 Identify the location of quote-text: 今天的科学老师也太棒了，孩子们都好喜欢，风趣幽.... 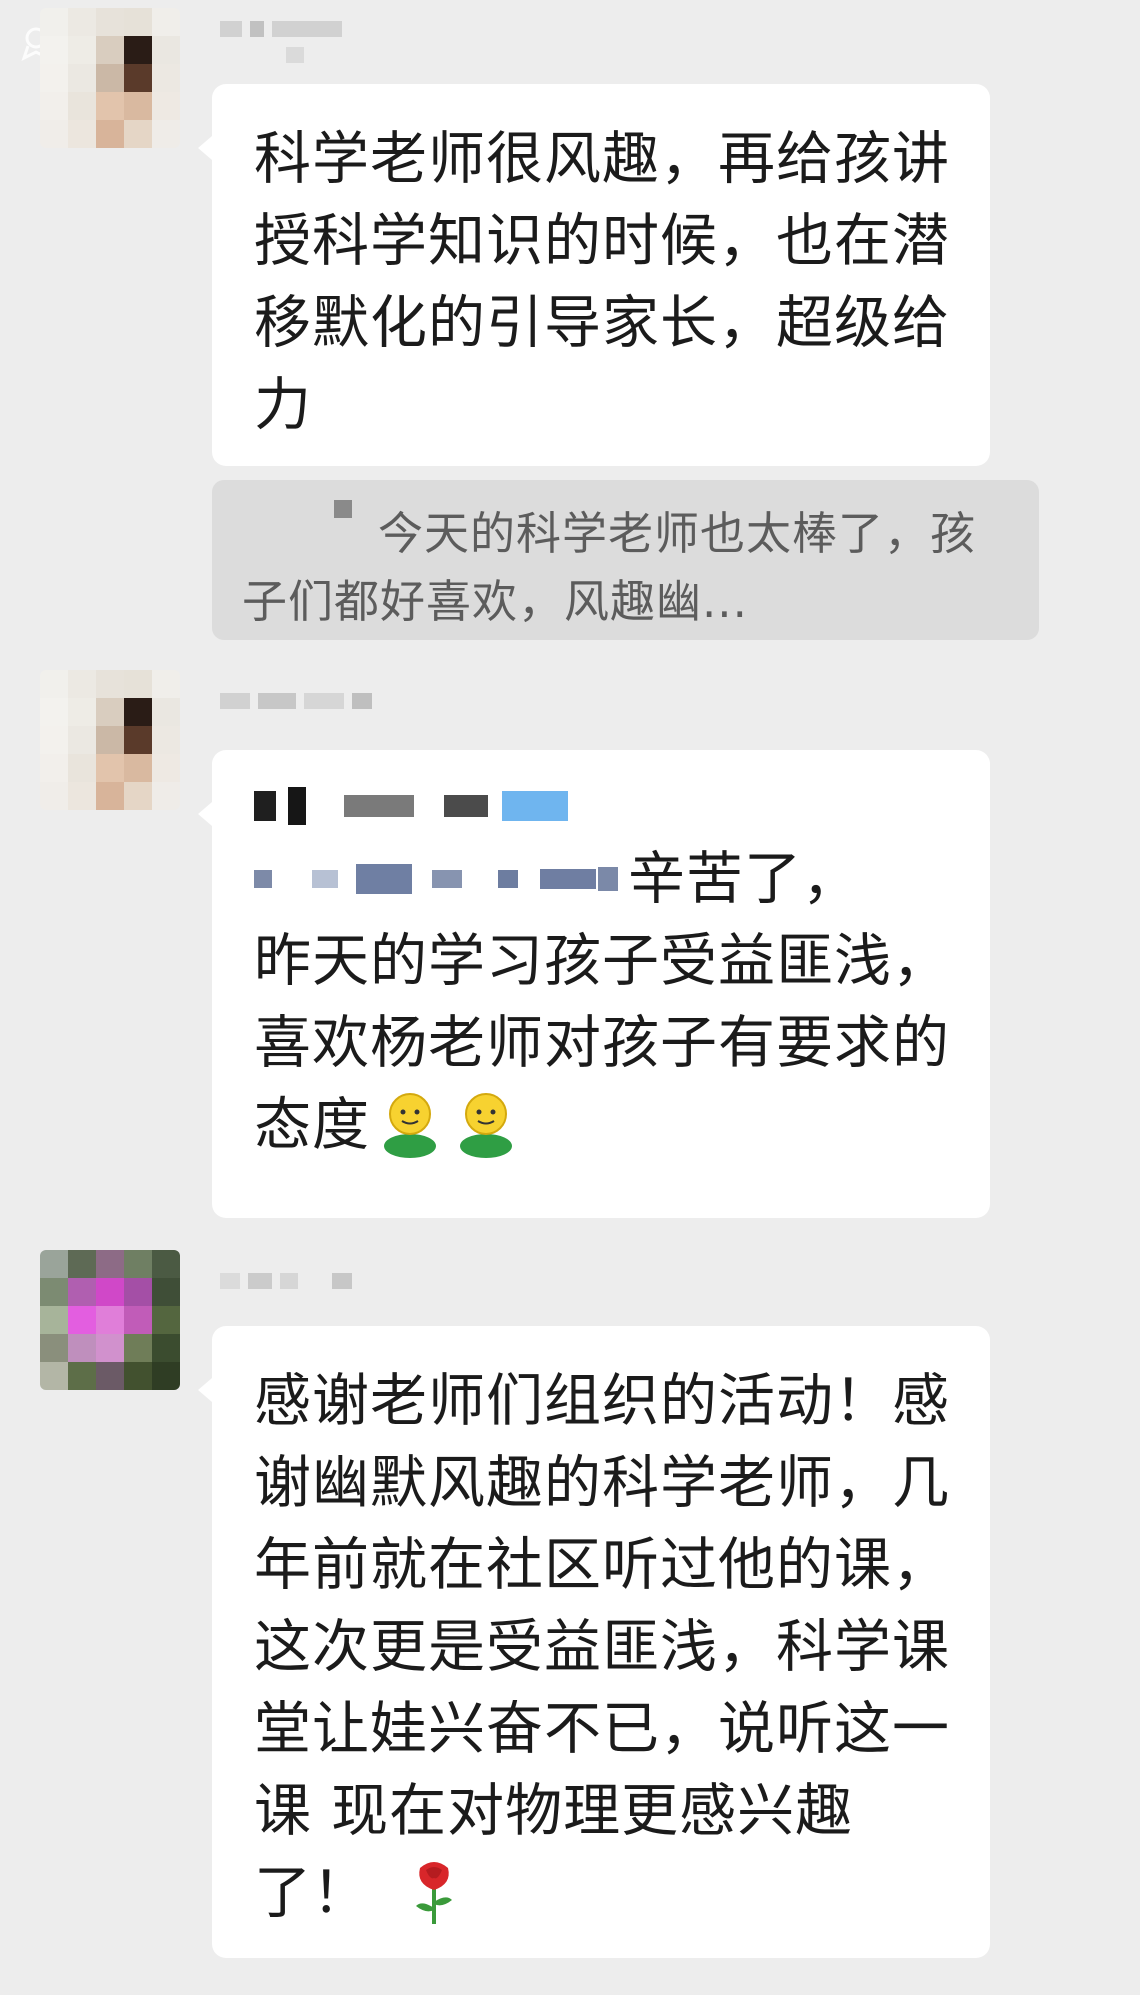
(609, 567).